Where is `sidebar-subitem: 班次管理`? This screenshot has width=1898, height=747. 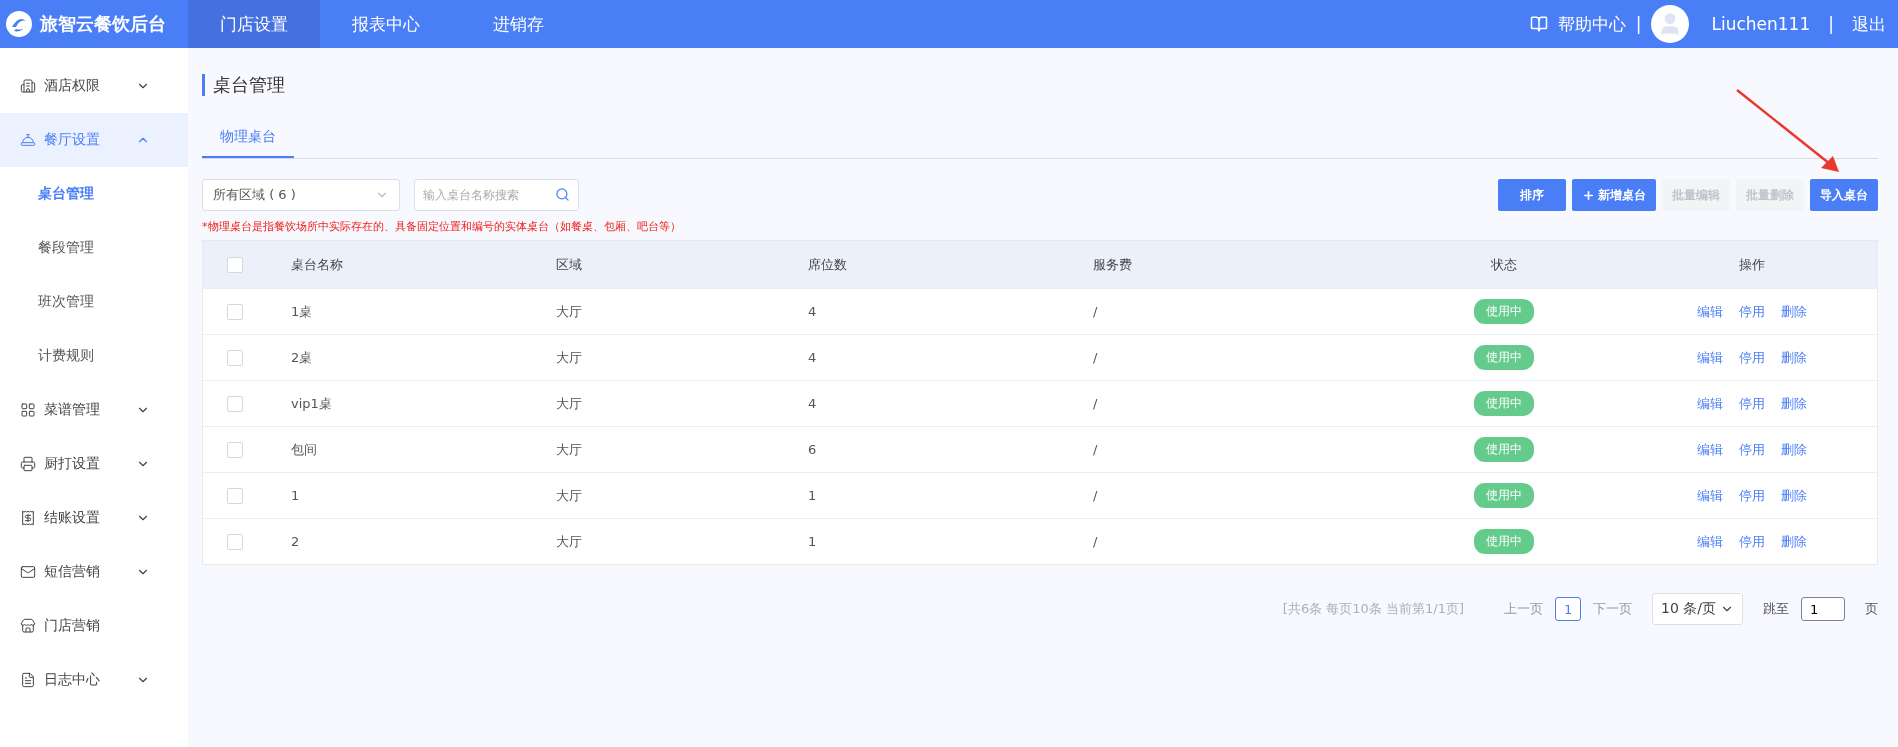
sidebar-subitem: 班次管理 is located at coordinates (94, 302).